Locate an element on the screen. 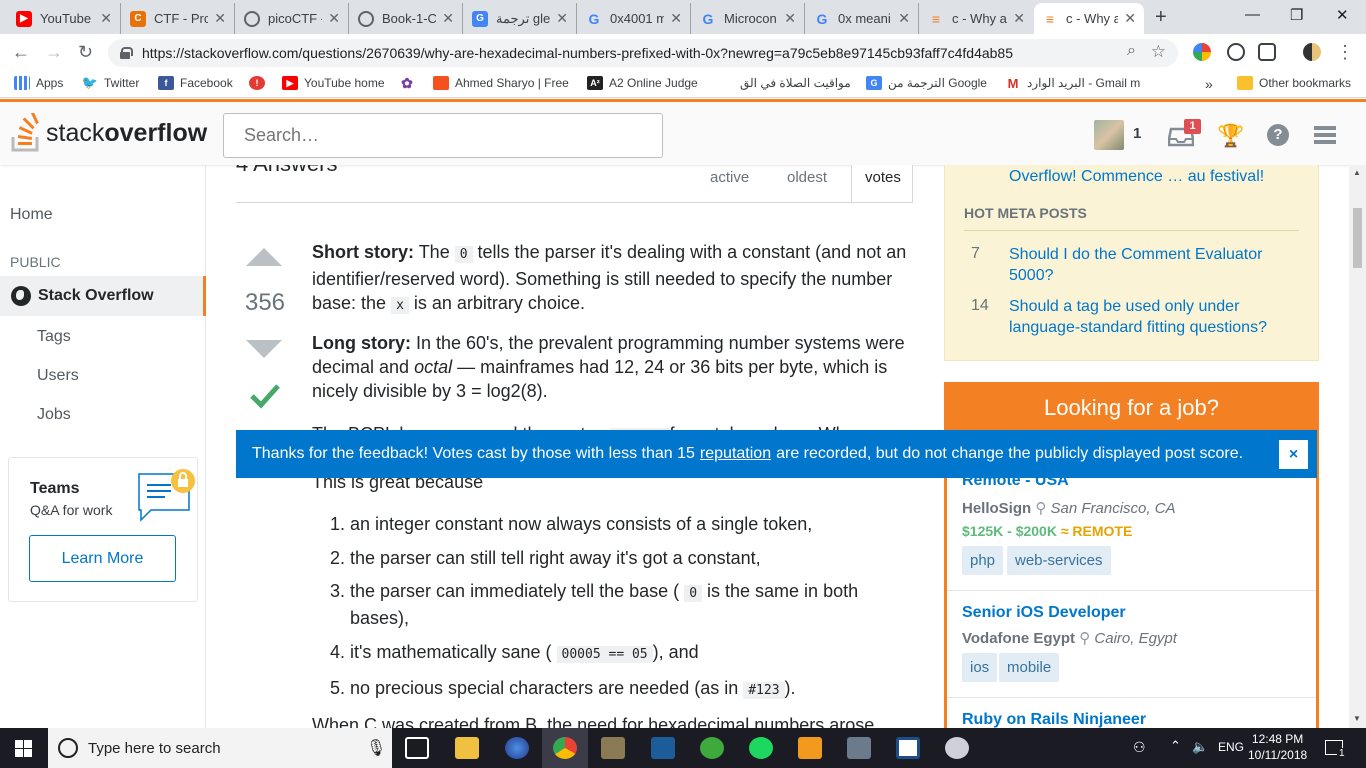 The image size is (1366, 768). browser-tab: ≡ c - Why a ✕ is located at coordinates (976, 18).